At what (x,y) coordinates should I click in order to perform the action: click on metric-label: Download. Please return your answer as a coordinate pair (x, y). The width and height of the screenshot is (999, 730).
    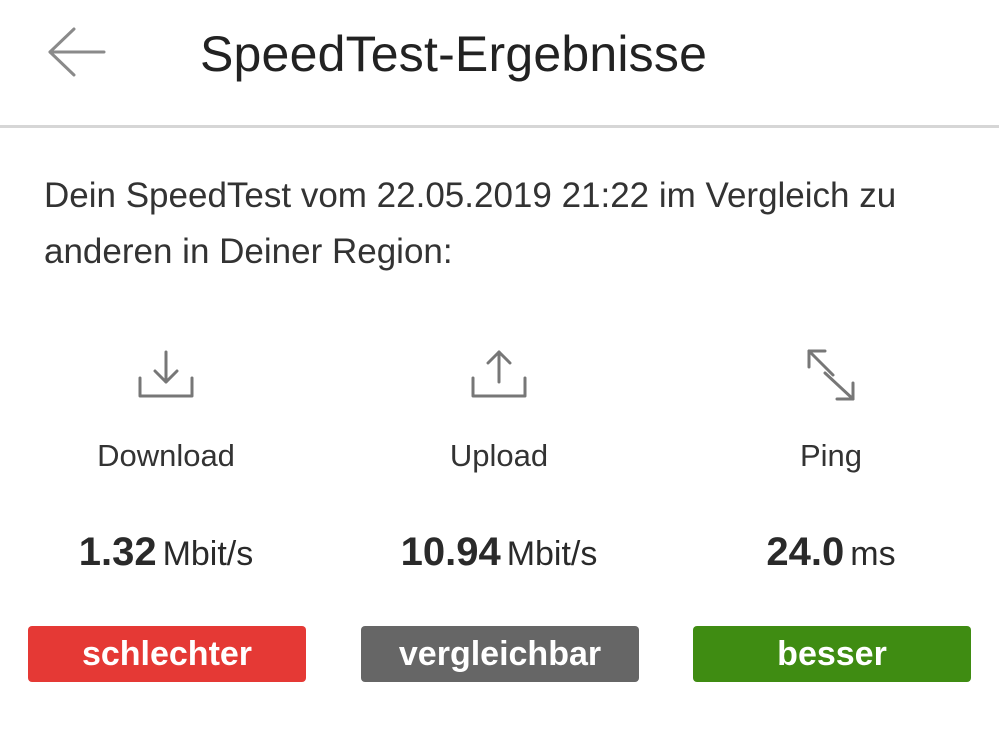
    Looking at the image, I should click on (166, 455).